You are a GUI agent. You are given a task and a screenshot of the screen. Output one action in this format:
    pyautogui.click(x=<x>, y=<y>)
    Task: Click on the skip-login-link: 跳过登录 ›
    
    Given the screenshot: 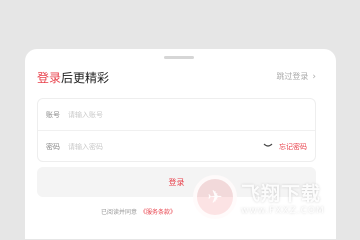 What is the action you would take?
    pyautogui.click(x=296, y=76)
    